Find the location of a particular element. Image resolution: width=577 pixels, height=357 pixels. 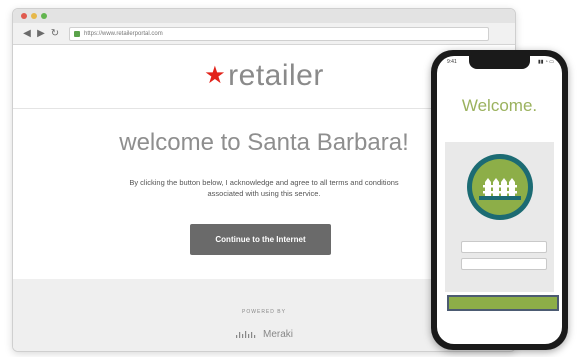

continue-to-internet-button: Continue to the Internet is located at coordinates (260, 239).